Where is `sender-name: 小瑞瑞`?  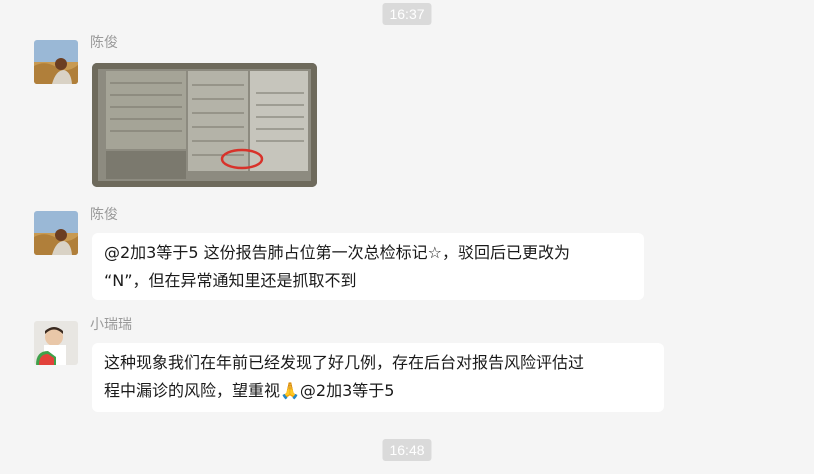 sender-name: 小瑞瑞 is located at coordinates (111, 325).